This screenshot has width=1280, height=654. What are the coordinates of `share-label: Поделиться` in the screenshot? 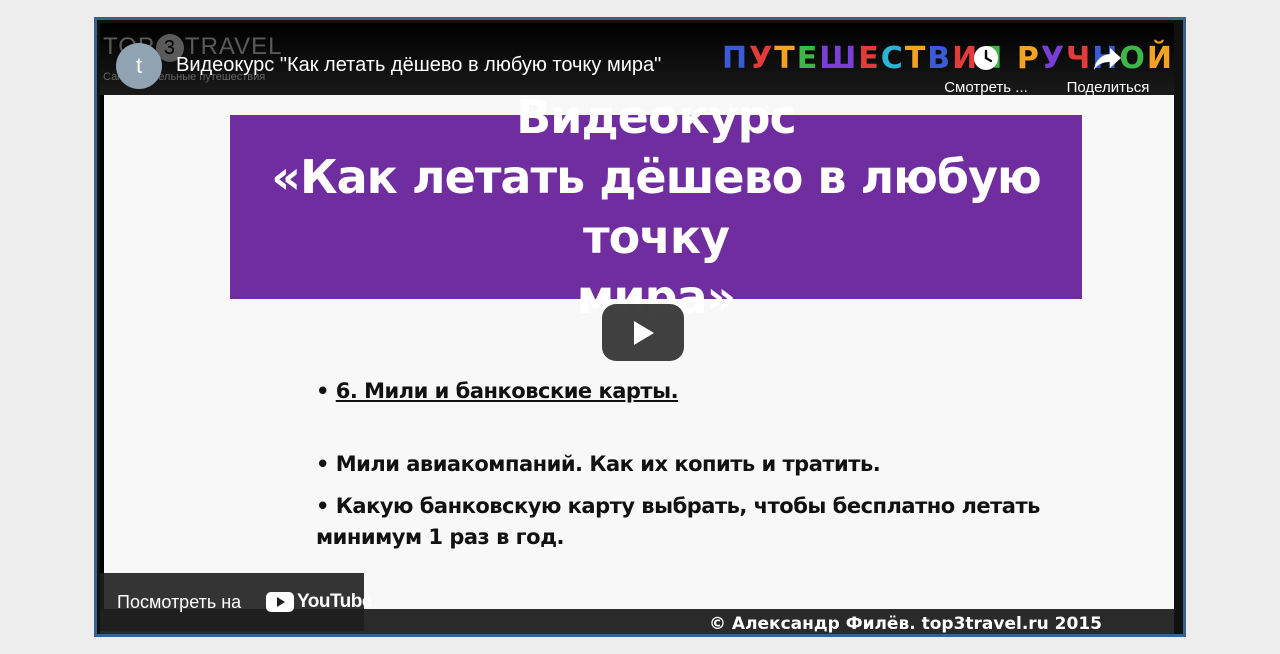 It's located at (1108, 87).